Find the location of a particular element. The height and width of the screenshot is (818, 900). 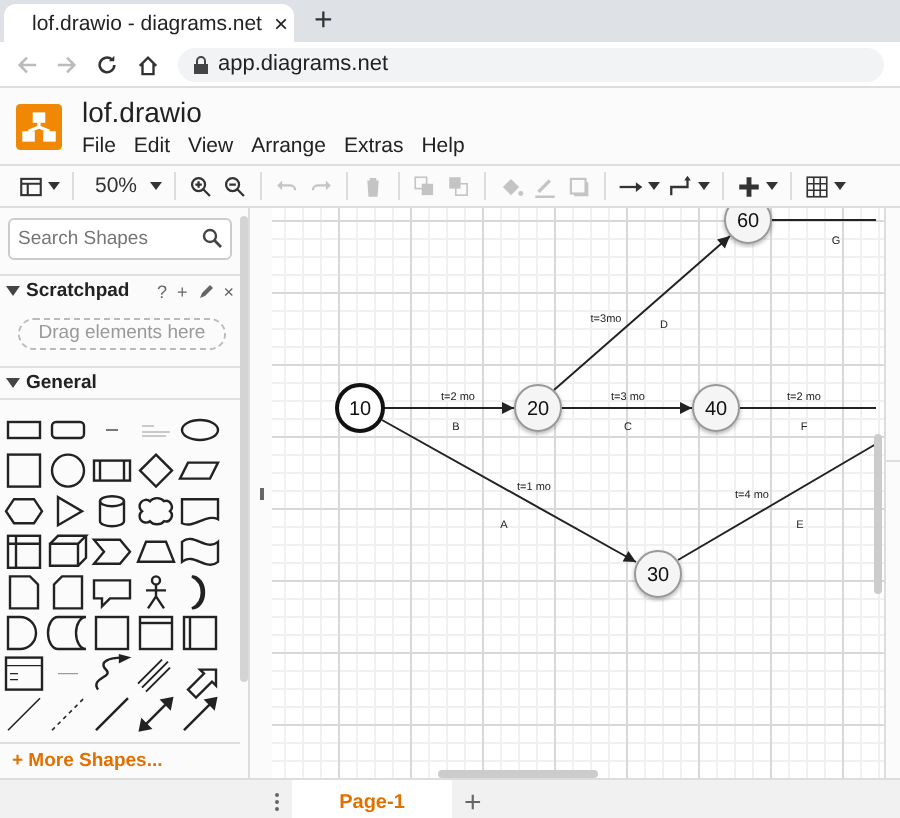

vertical-scrollbar-thumb is located at coordinates (878, 514).